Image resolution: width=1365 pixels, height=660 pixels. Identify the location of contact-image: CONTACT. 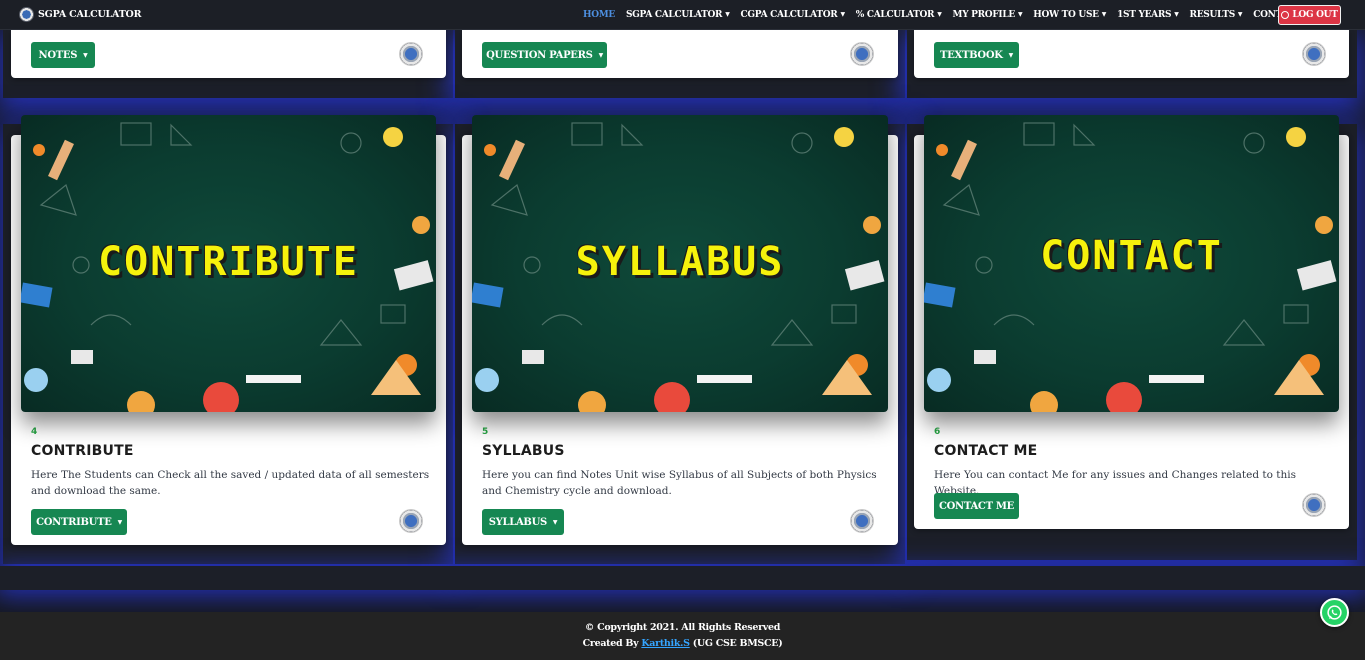
(1131, 263).